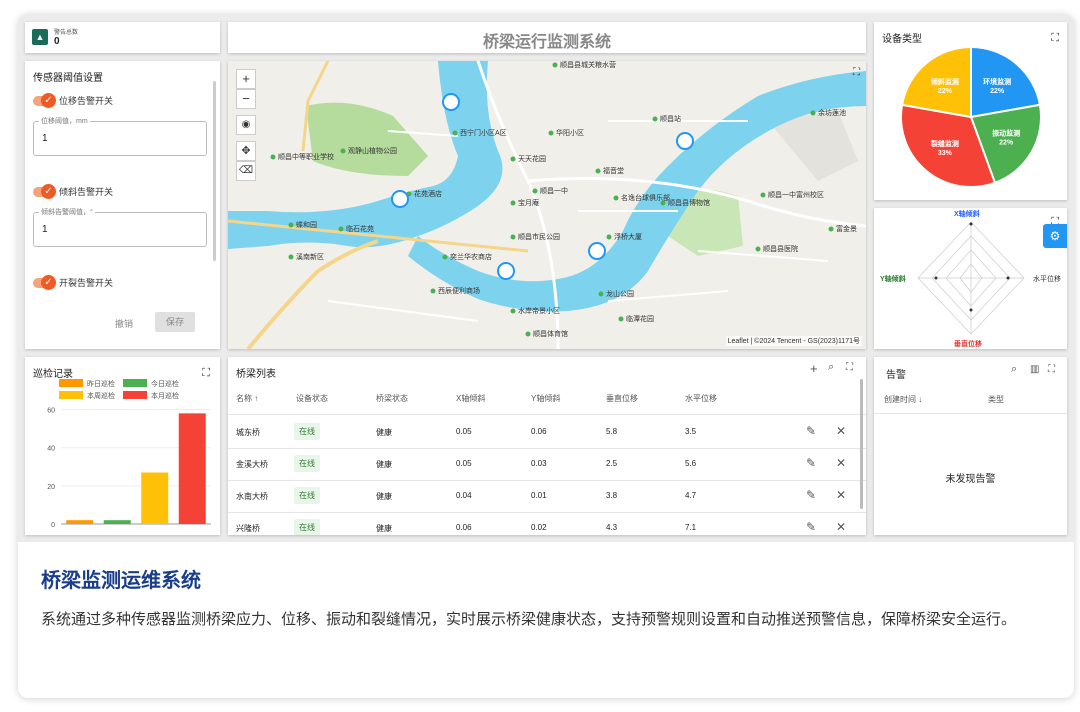  I want to click on table-cell: 4.3, so click(612, 527).